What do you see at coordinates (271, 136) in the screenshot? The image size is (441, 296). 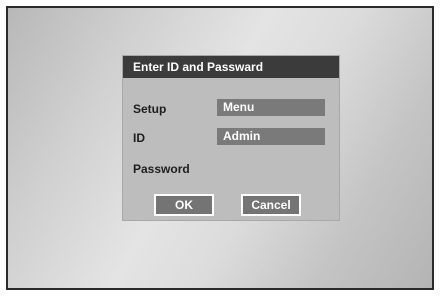 I see `id-field: Admin` at bounding box center [271, 136].